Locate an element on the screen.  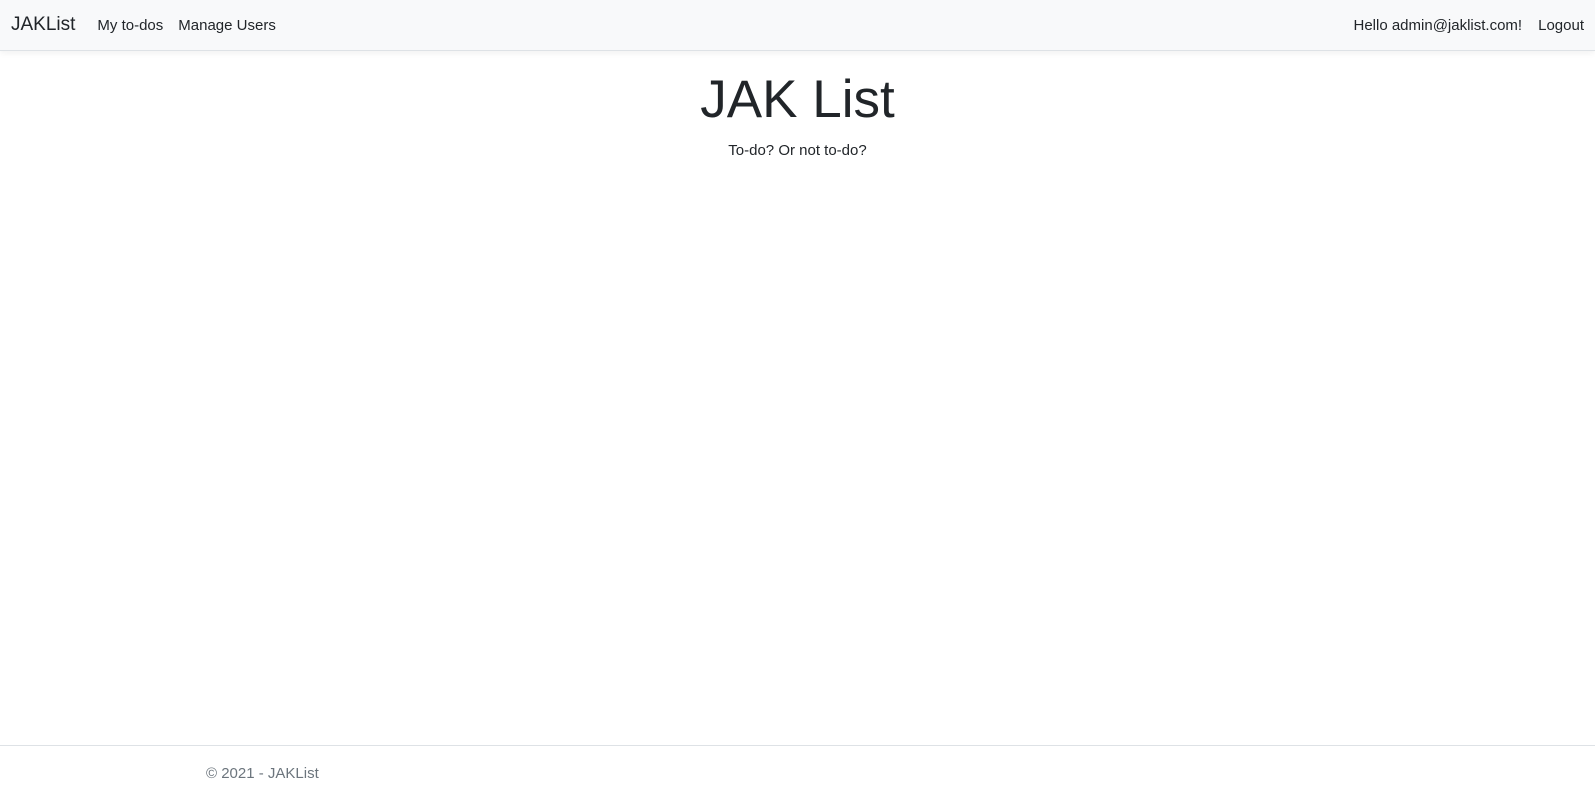
nav-left-group: JAKList My to-dos Manage Users is located at coordinates (151, 25).